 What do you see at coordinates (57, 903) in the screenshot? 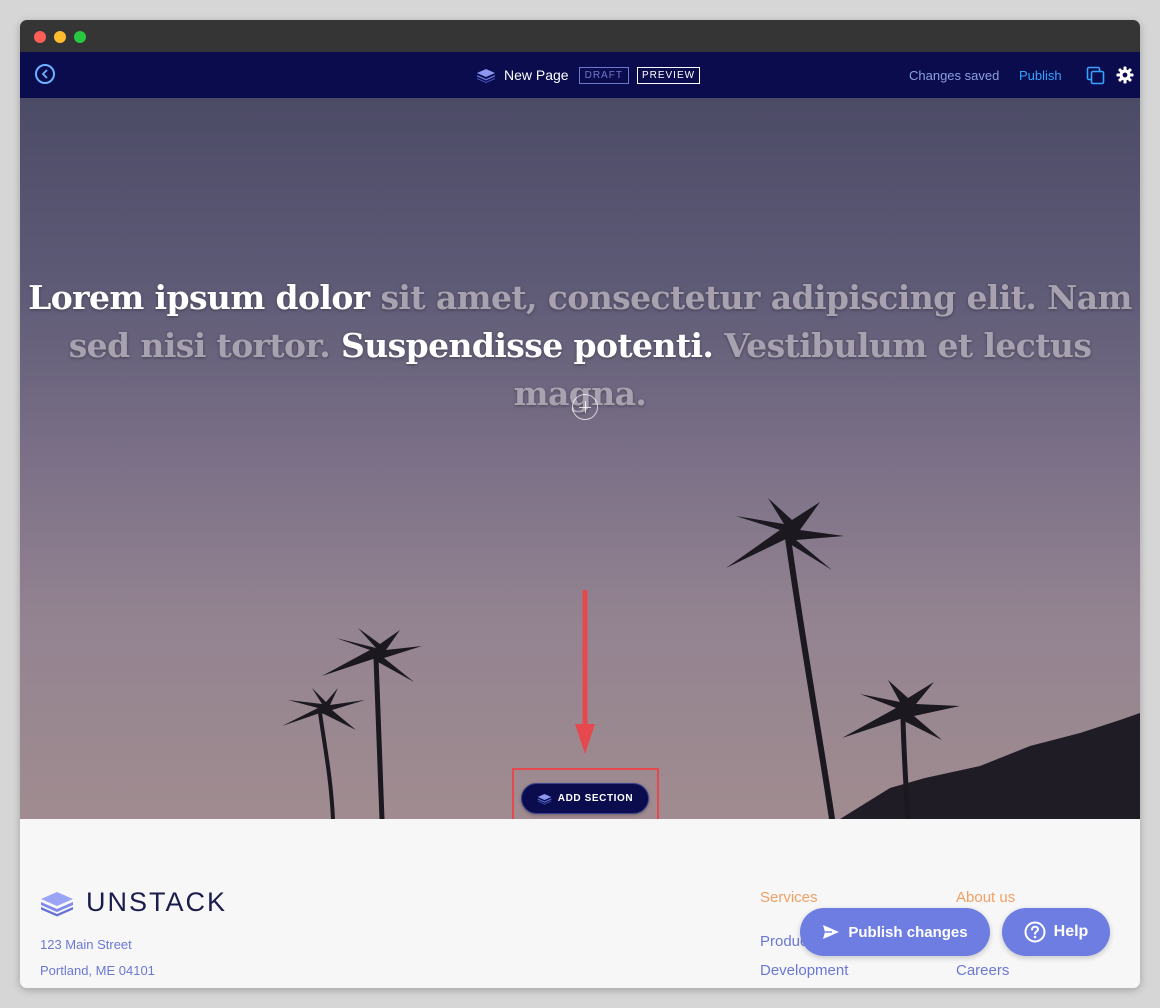
I see `unstack-logo-icon` at bounding box center [57, 903].